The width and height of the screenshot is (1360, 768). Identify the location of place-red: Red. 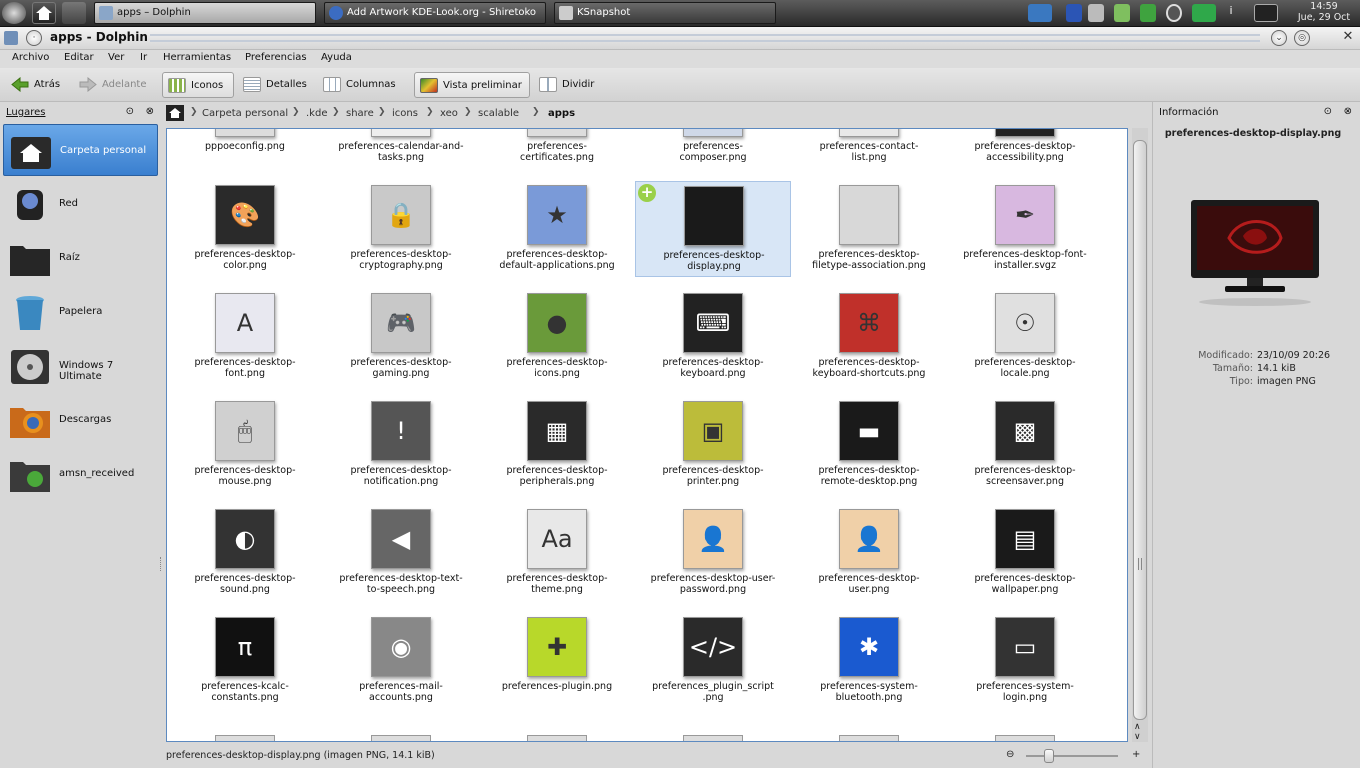
(80, 204).